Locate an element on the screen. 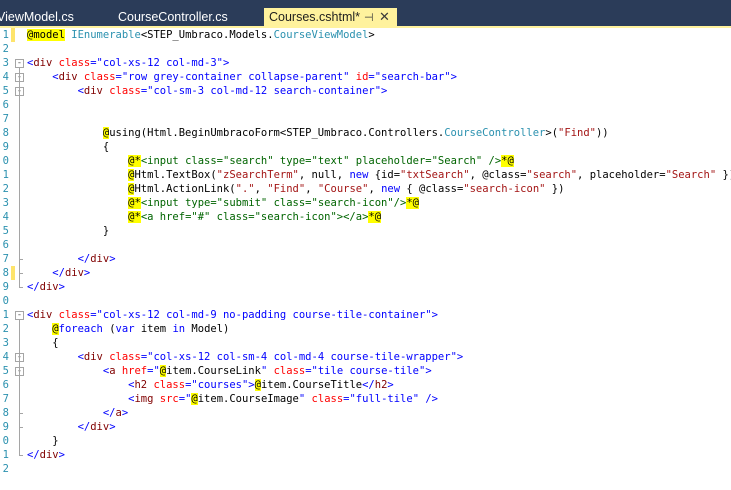 Image resolution: width=731 pixels, height=490 pixels. code-text: } is located at coordinates (43, 441).